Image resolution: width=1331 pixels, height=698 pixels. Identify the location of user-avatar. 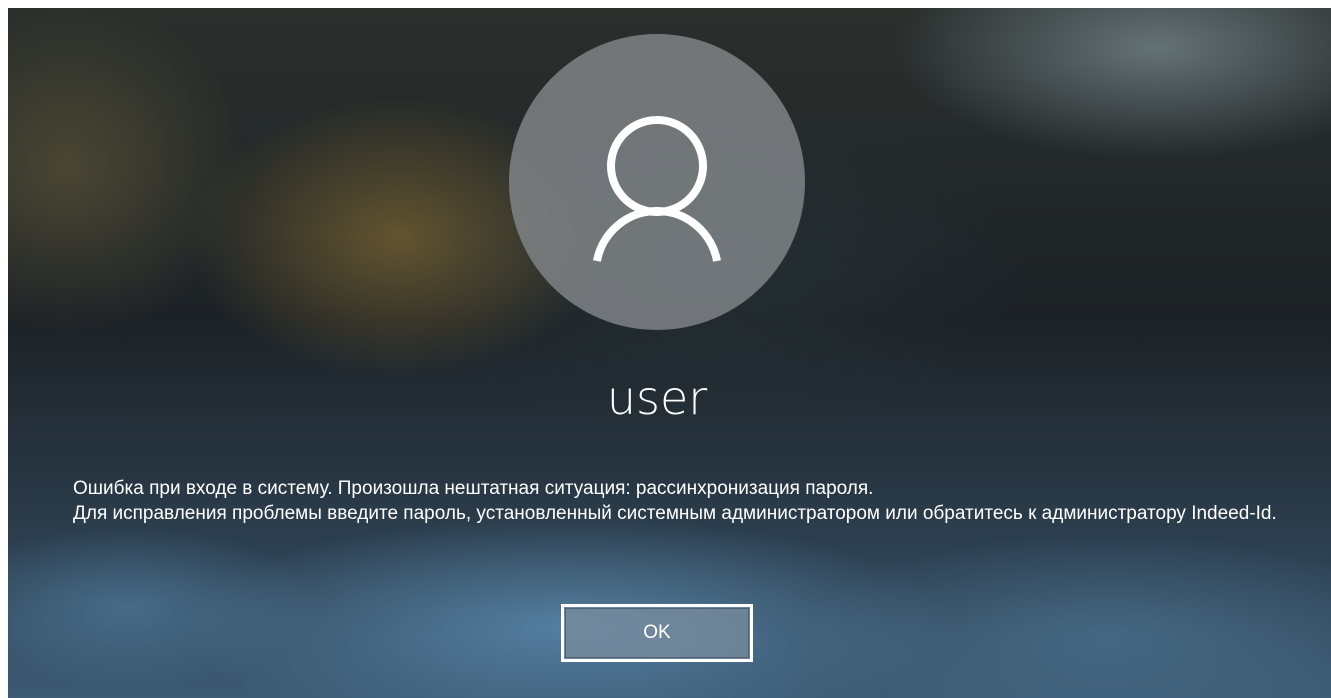
(657, 182).